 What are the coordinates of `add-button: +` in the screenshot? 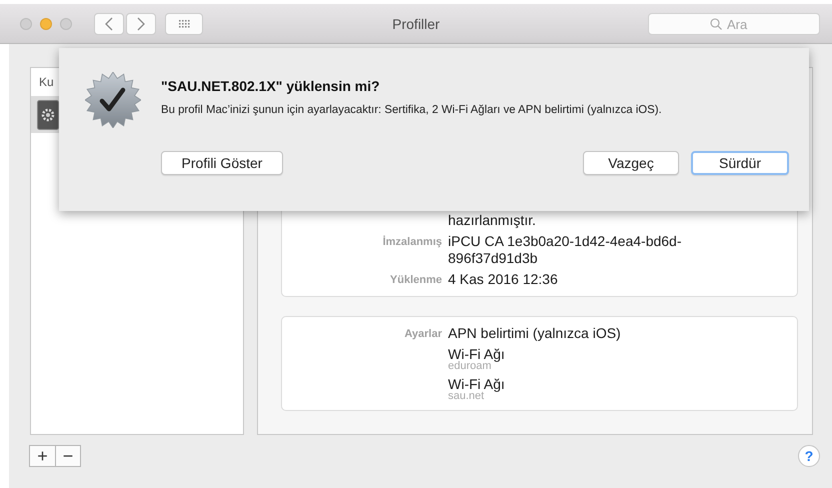 It's located at (42, 456).